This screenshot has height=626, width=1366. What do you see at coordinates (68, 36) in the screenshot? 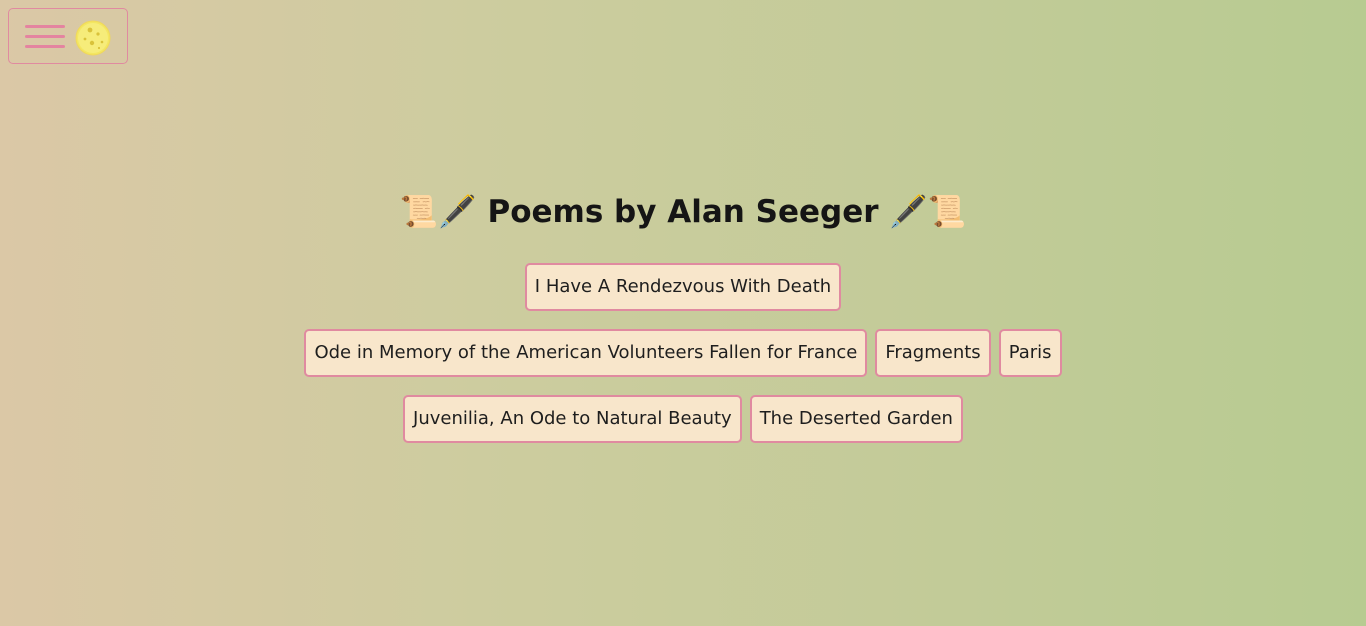
I see `top-toolbar` at bounding box center [68, 36].